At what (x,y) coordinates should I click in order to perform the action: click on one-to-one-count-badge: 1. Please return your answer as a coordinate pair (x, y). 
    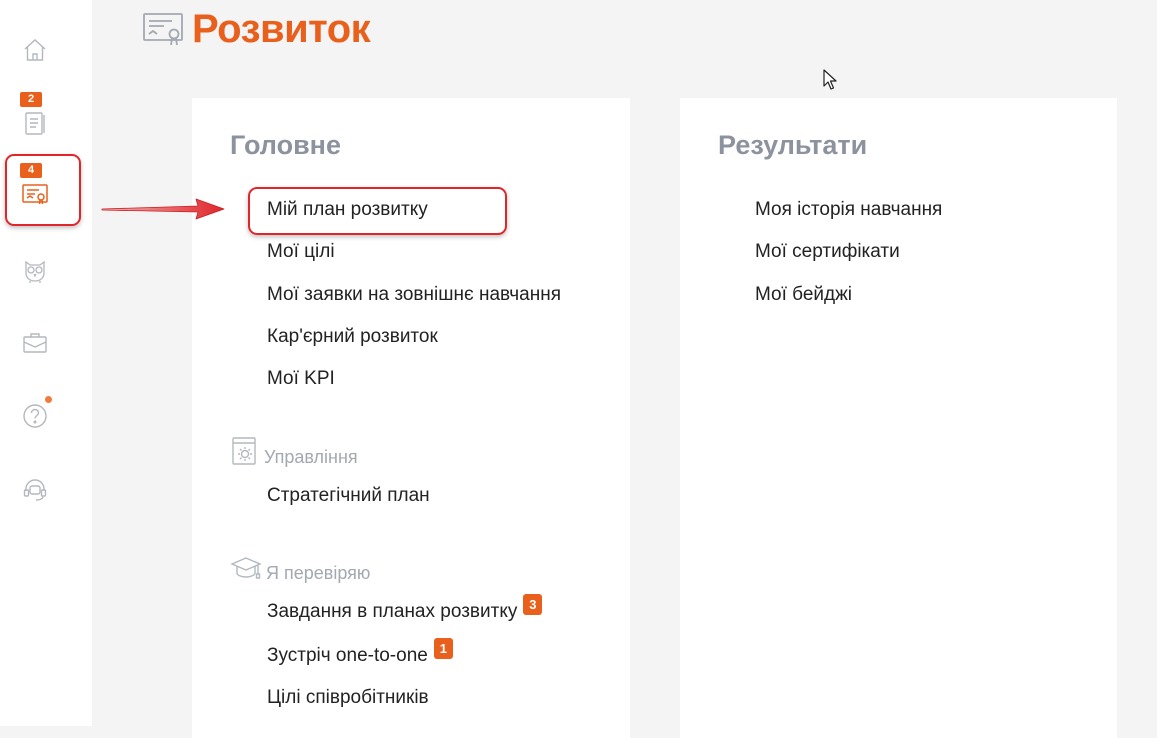
    Looking at the image, I should click on (443, 648).